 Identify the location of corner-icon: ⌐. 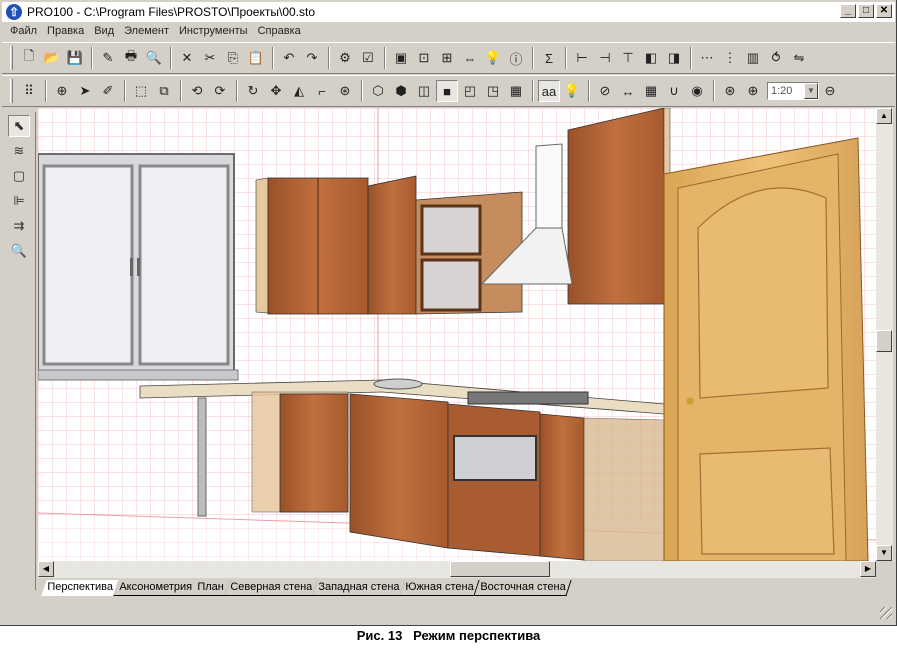
(322, 91).